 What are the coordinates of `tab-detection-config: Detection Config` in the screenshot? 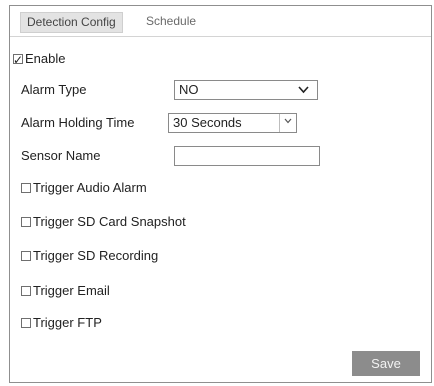 It's located at (71, 22).